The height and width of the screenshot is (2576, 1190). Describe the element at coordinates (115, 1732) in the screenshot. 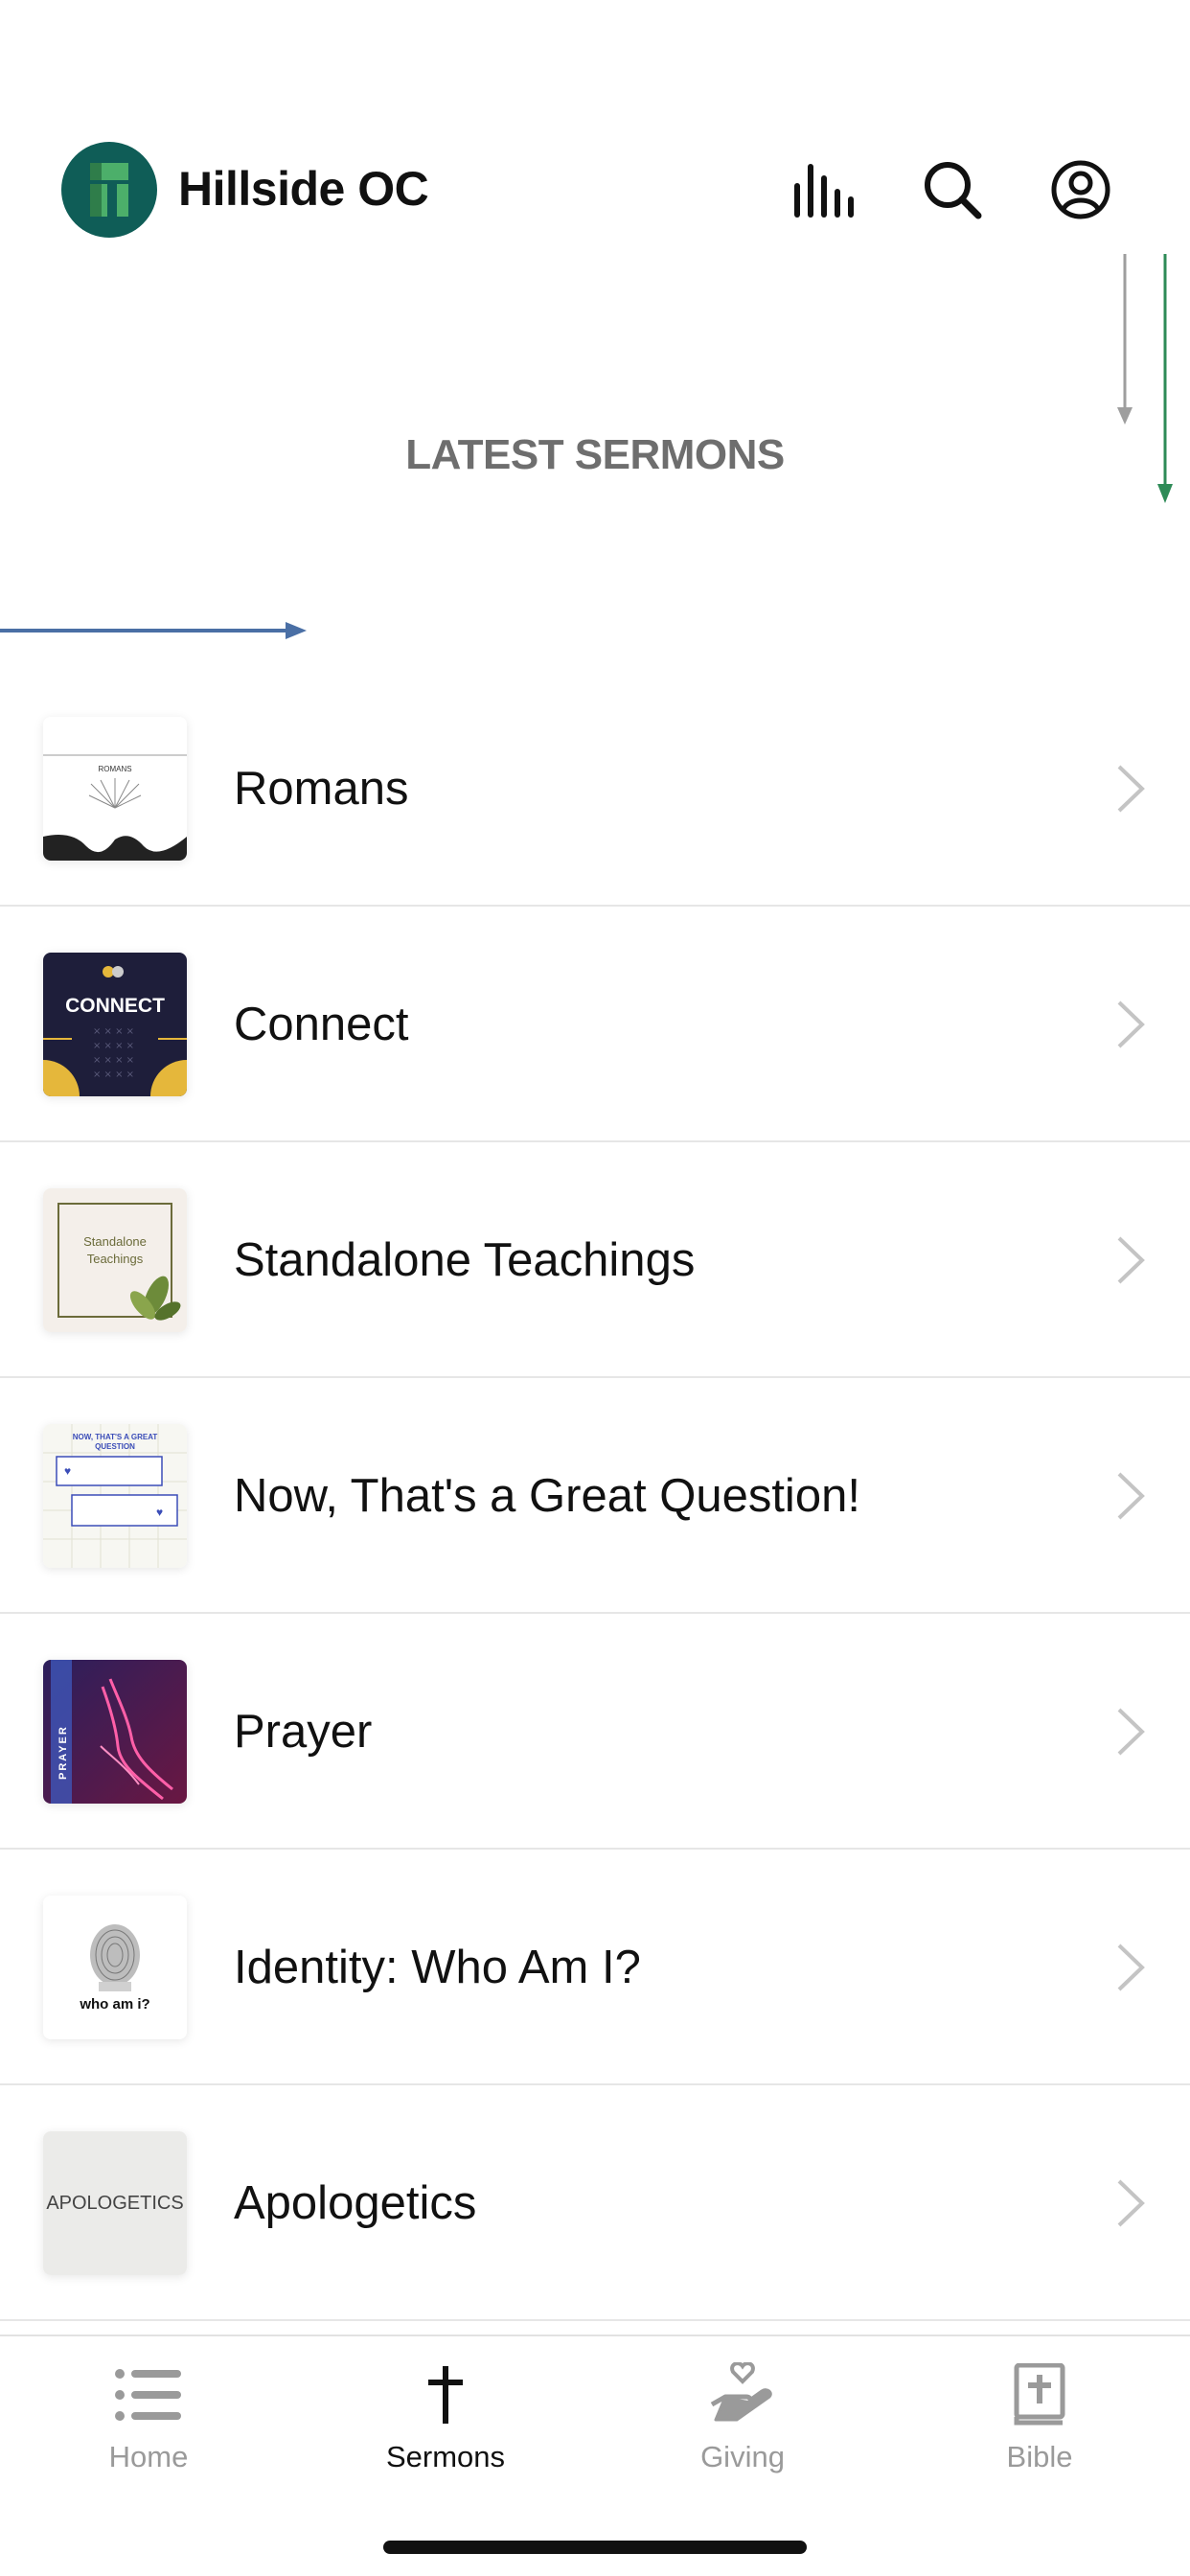

I see `series-thumbnail: PRAYER` at that location.